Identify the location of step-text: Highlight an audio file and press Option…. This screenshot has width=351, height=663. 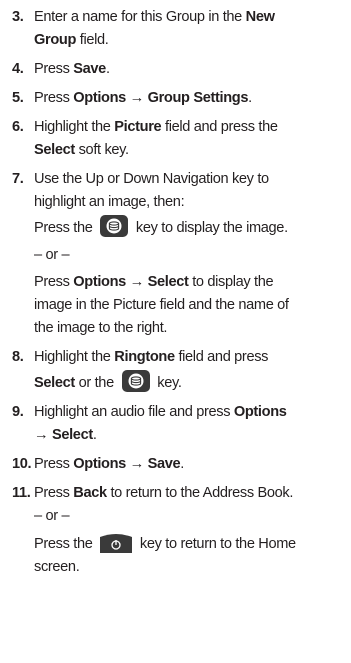
(160, 423).